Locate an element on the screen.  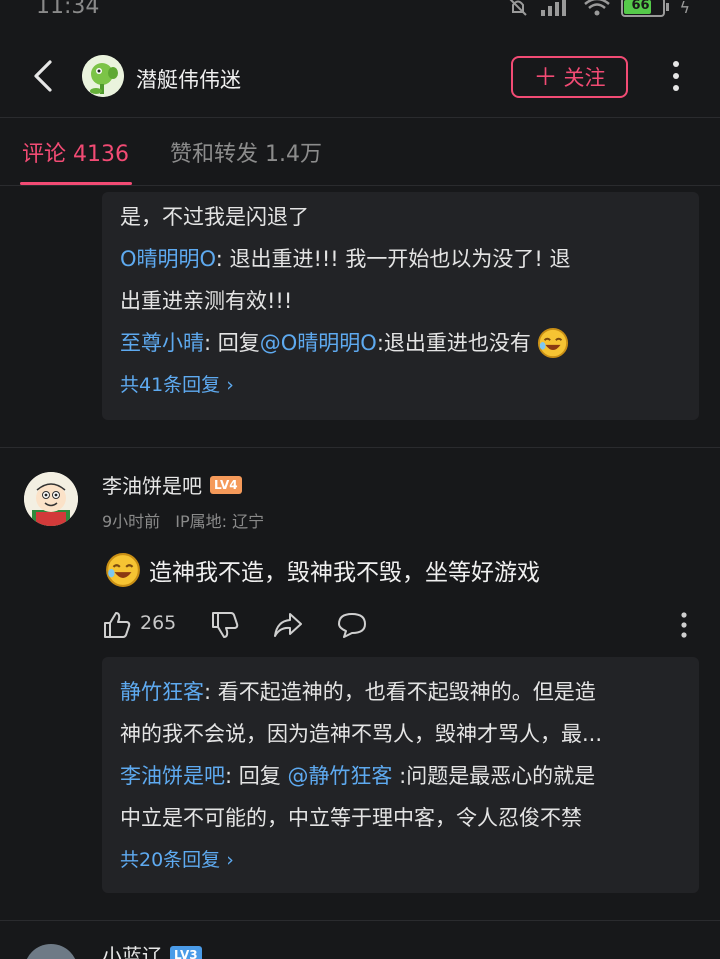
mention-link: @静竹狂客 is located at coordinates (339, 776).